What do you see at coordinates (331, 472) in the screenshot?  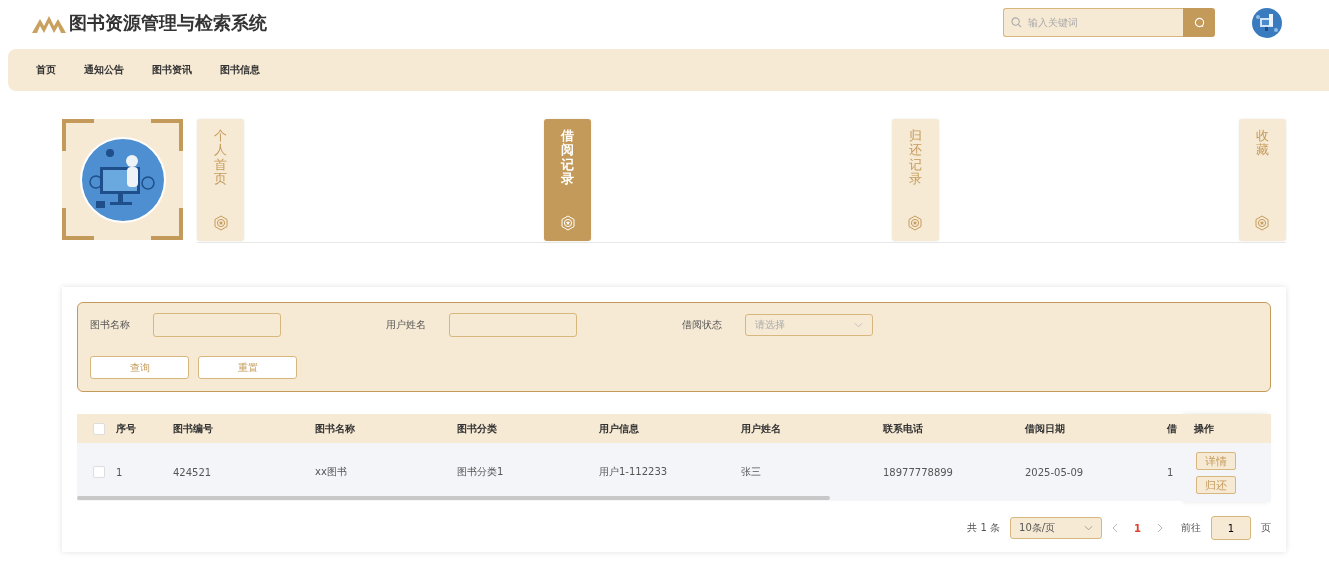 I see `table-cell-text: xx图书` at bounding box center [331, 472].